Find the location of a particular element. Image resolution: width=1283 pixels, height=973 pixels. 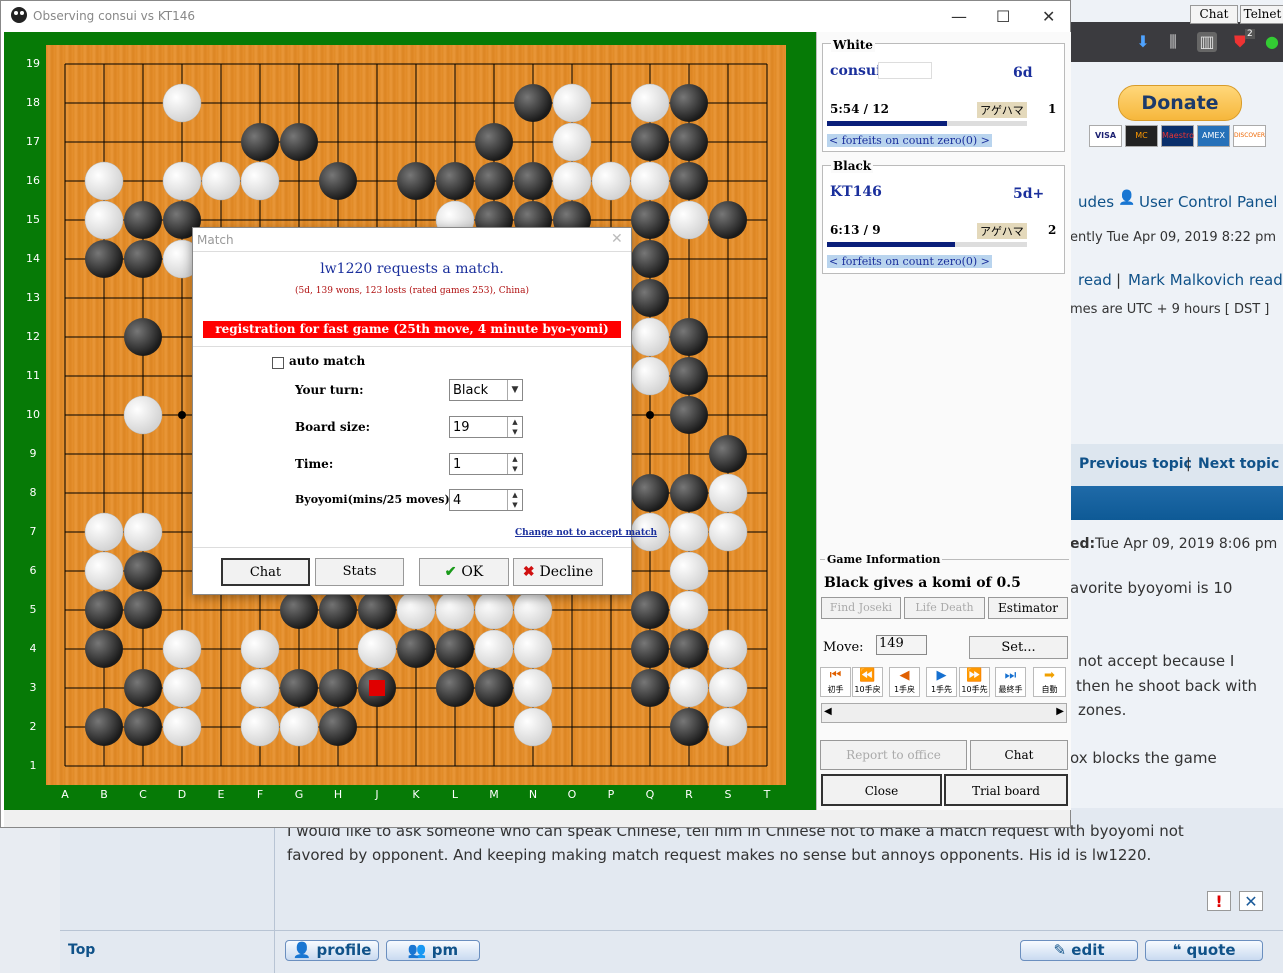

quote-button: ❝ quote is located at coordinates (1204, 950).